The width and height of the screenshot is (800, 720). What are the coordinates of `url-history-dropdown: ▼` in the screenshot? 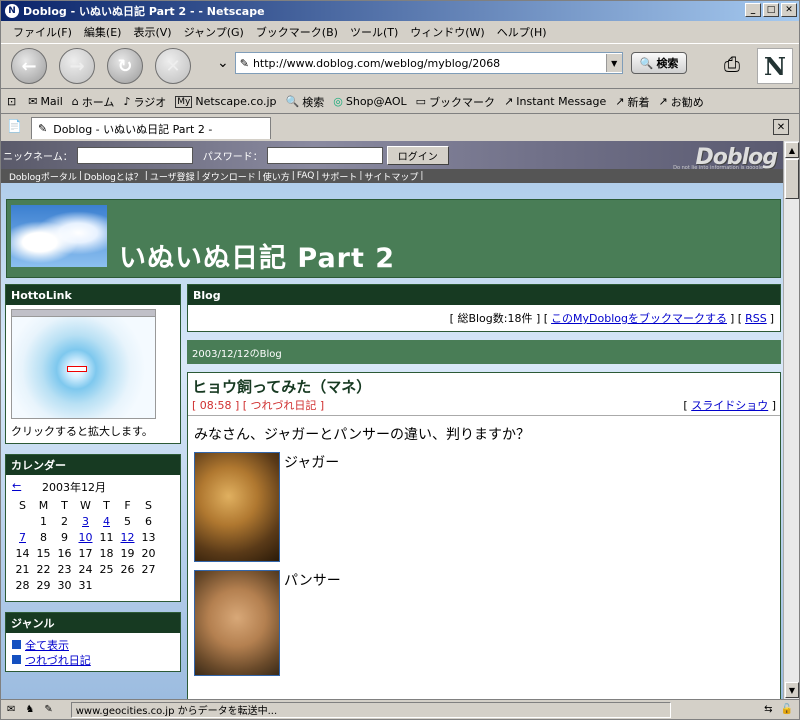 It's located at (613, 63).